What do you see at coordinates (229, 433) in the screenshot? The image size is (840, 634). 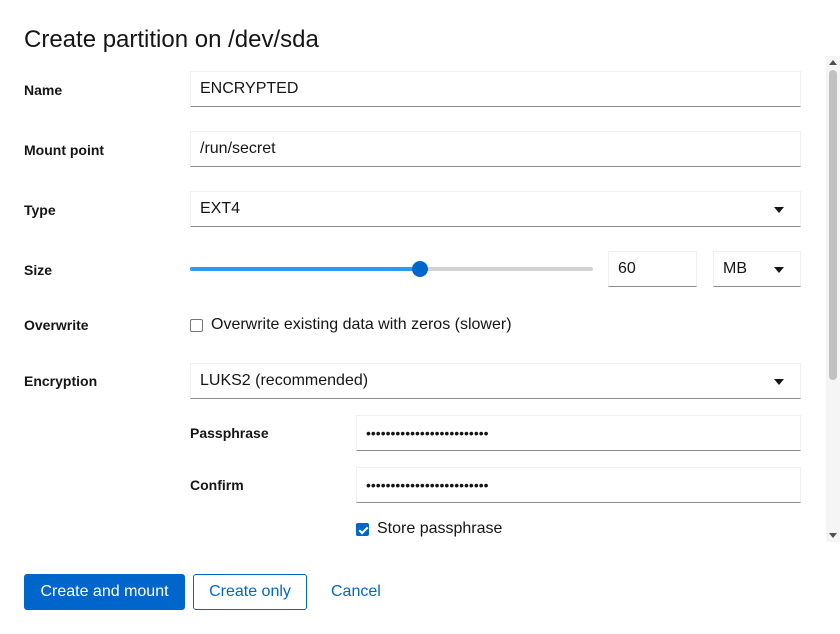 I see `passphrase-label: Passphrase` at bounding box center [229, 433].